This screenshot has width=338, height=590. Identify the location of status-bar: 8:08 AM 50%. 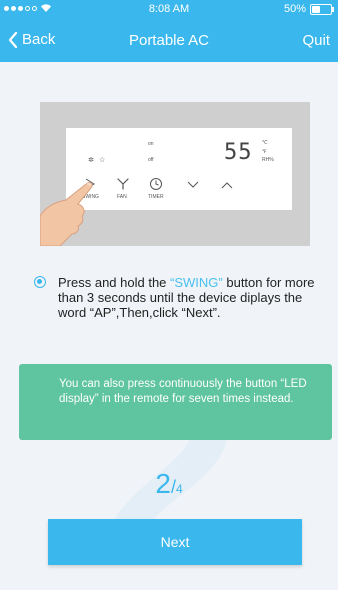
(169, 10).